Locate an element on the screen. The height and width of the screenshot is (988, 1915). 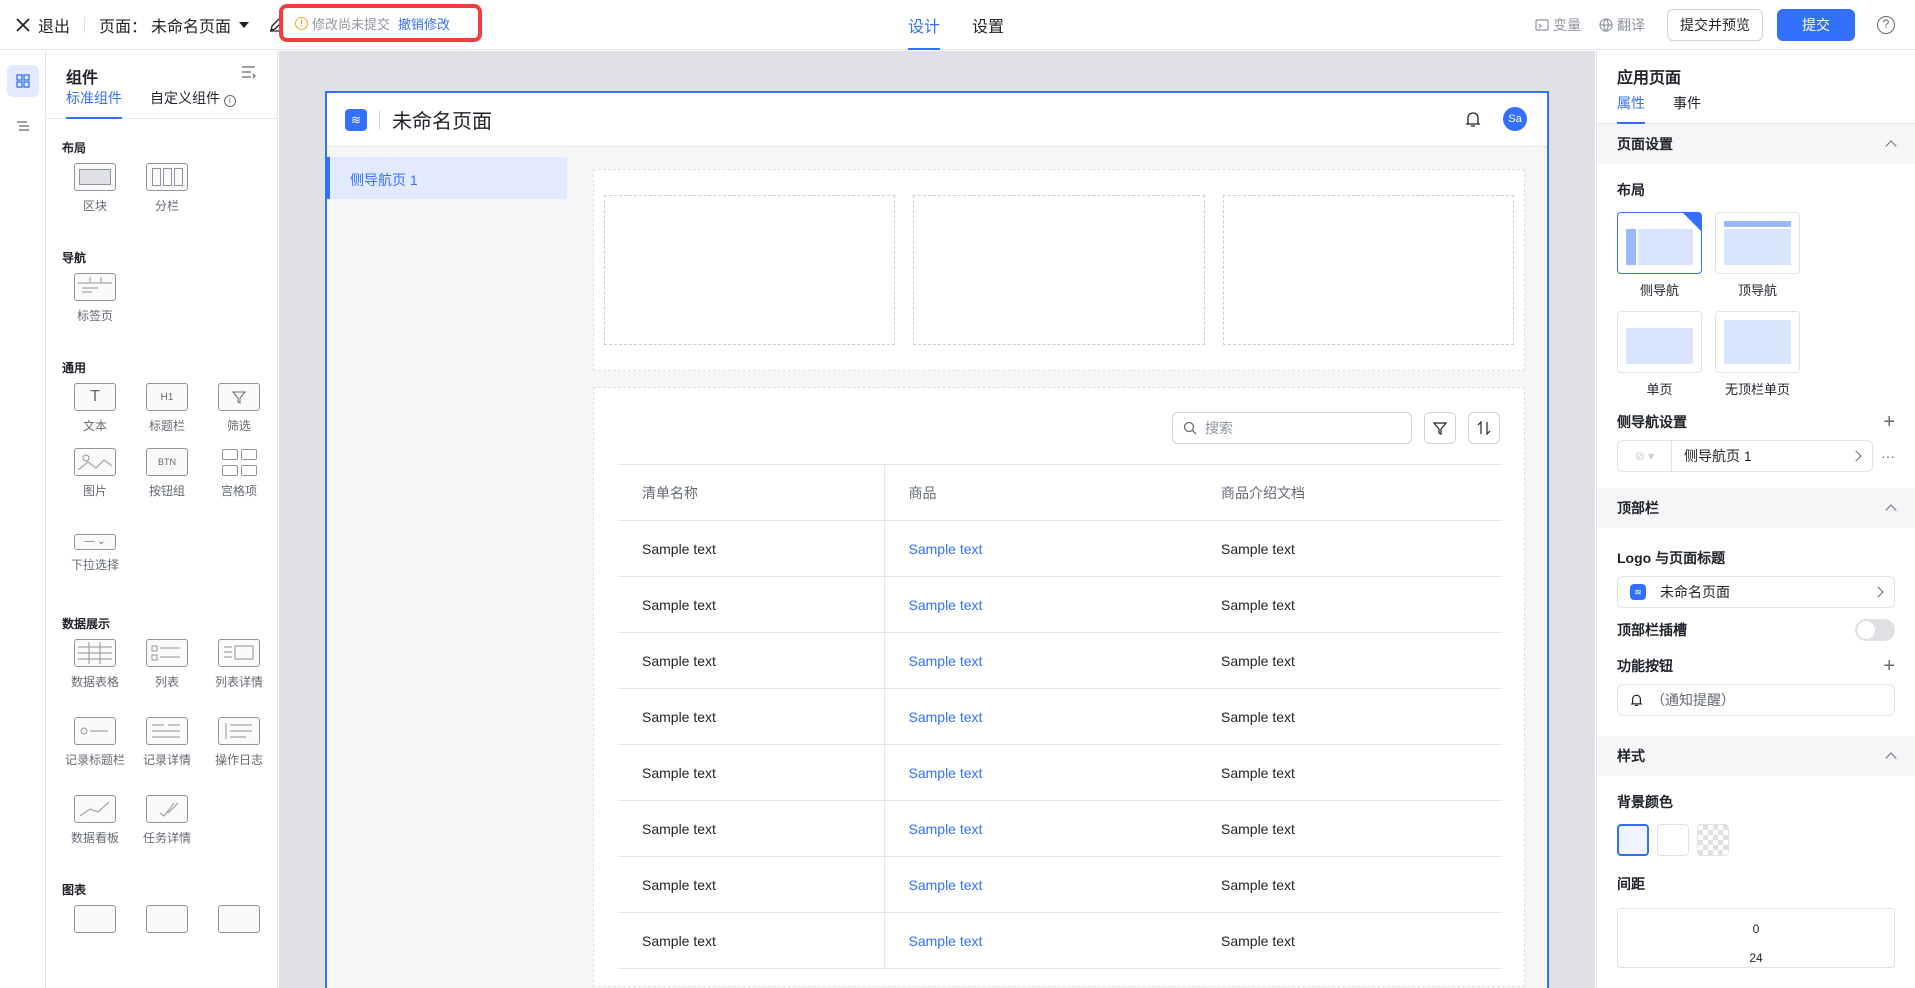
sidenav-item-field: ⊘ ▾ 侧导航页 1 is located at coordinates (1745, 456).